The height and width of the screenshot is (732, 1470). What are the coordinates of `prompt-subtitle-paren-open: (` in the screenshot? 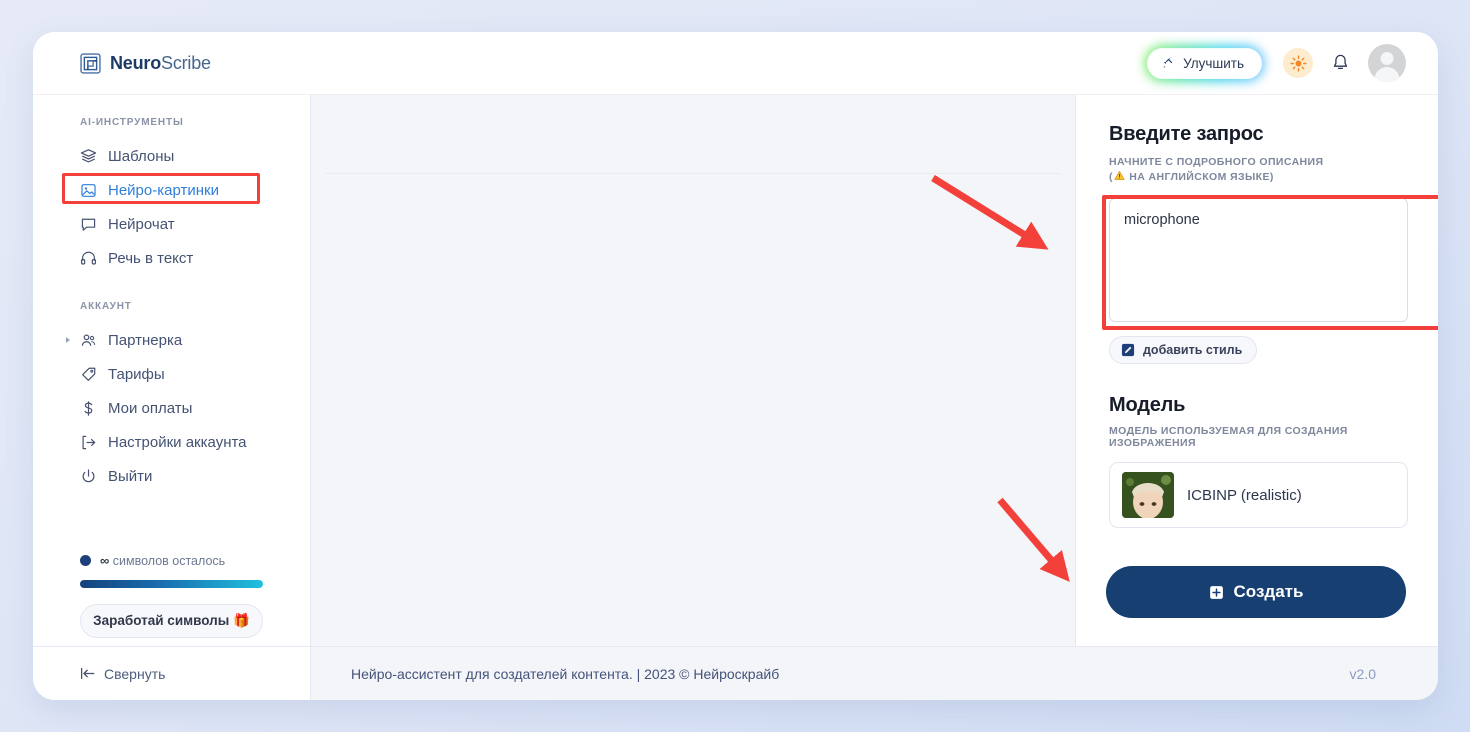 It's located at (1111, 177).